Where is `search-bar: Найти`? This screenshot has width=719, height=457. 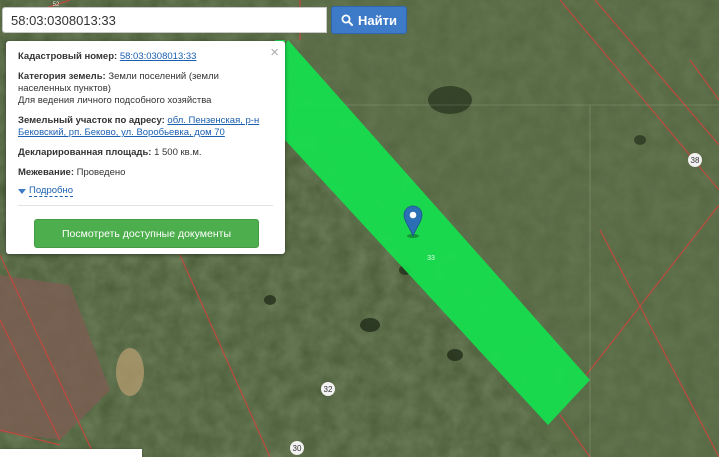 search-bar: Найти is located at coordinates (204, 20).